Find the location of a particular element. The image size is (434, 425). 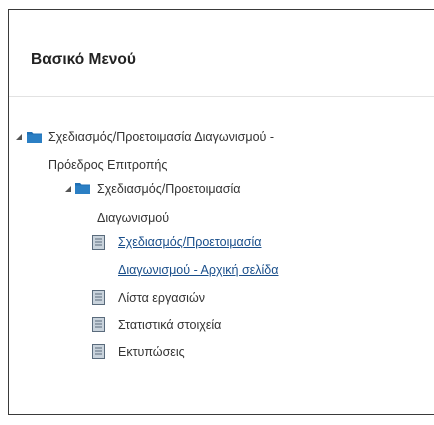

tree-node-root-label-line1: Σχεδιασμός/Προετοιμασία Διαγωνισμού - is located at coordinates (161, 137).